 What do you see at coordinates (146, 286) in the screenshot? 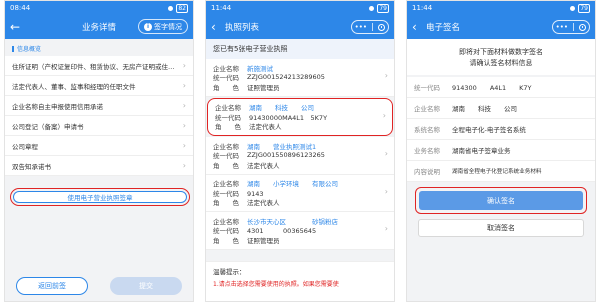
I see `submit-button: 提交` at bounding box center [146, 286].